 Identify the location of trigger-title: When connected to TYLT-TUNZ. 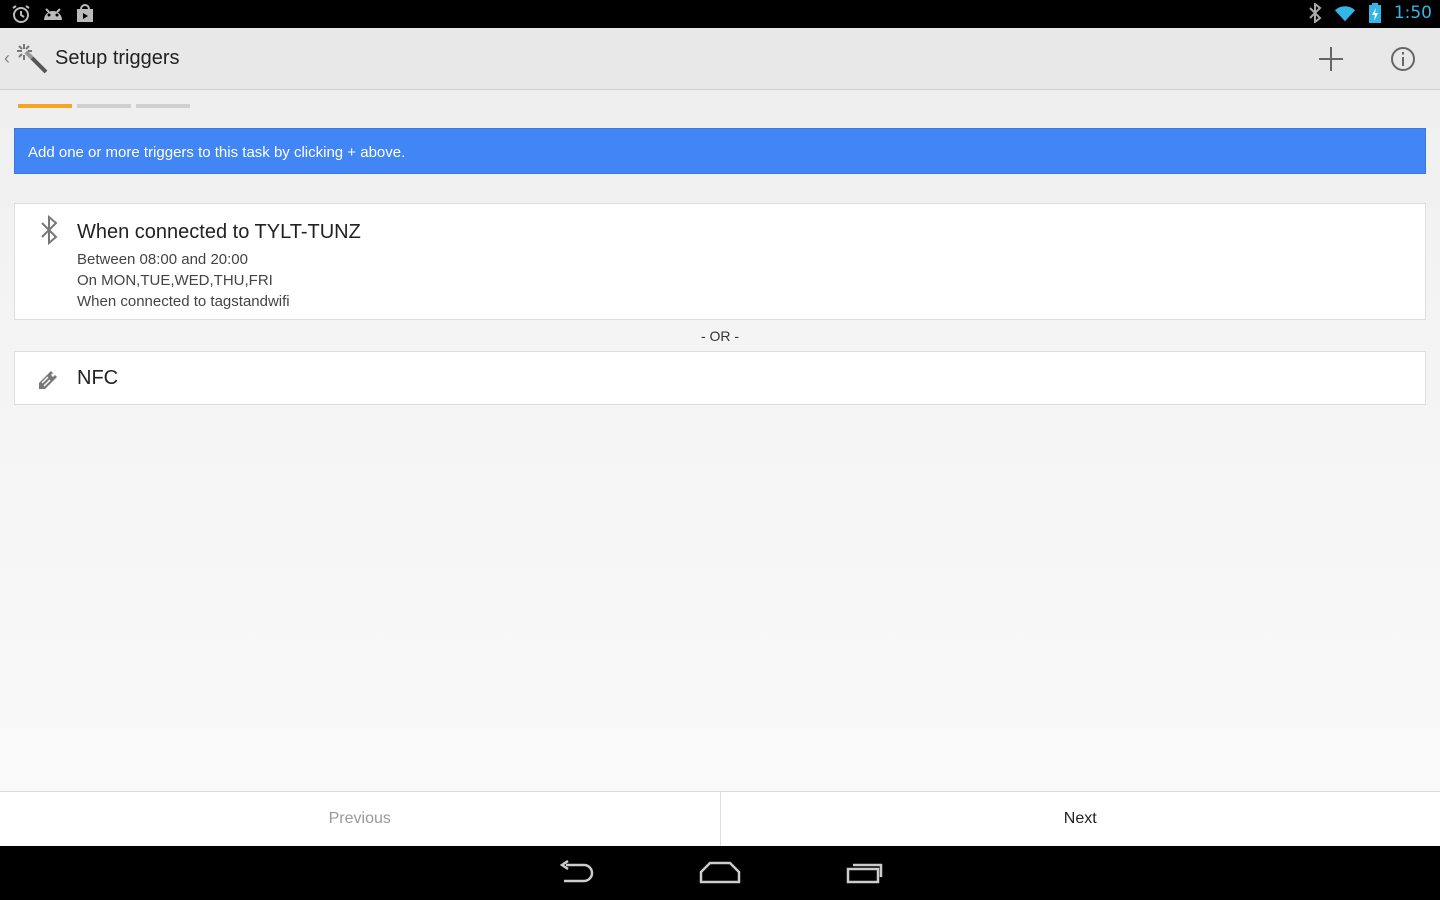
(219, 232).